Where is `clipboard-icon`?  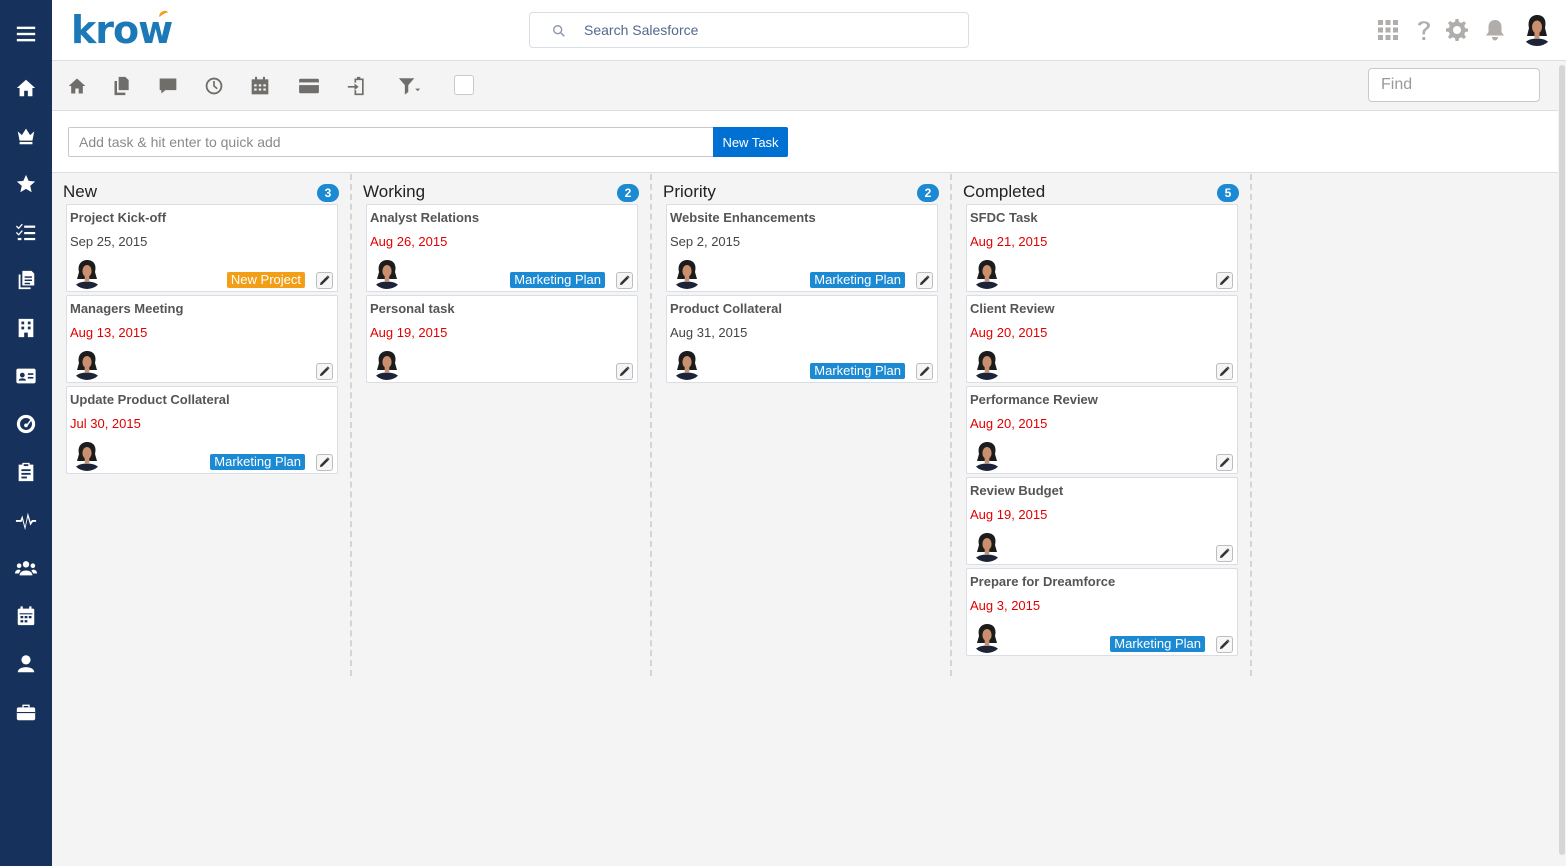
clipboard-icon is located at coordinates (26, 472).